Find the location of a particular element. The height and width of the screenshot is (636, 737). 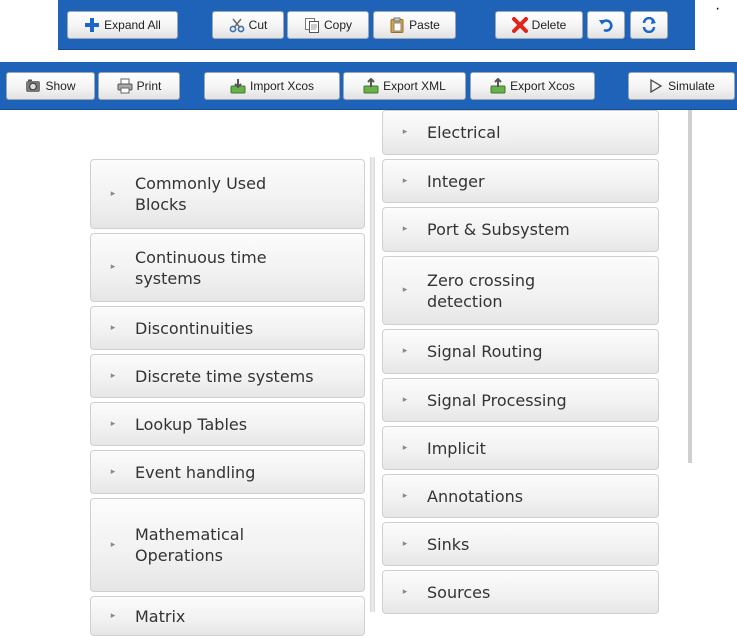

export-xcos-label: Export Xcos is located at coordinates (542, 86).